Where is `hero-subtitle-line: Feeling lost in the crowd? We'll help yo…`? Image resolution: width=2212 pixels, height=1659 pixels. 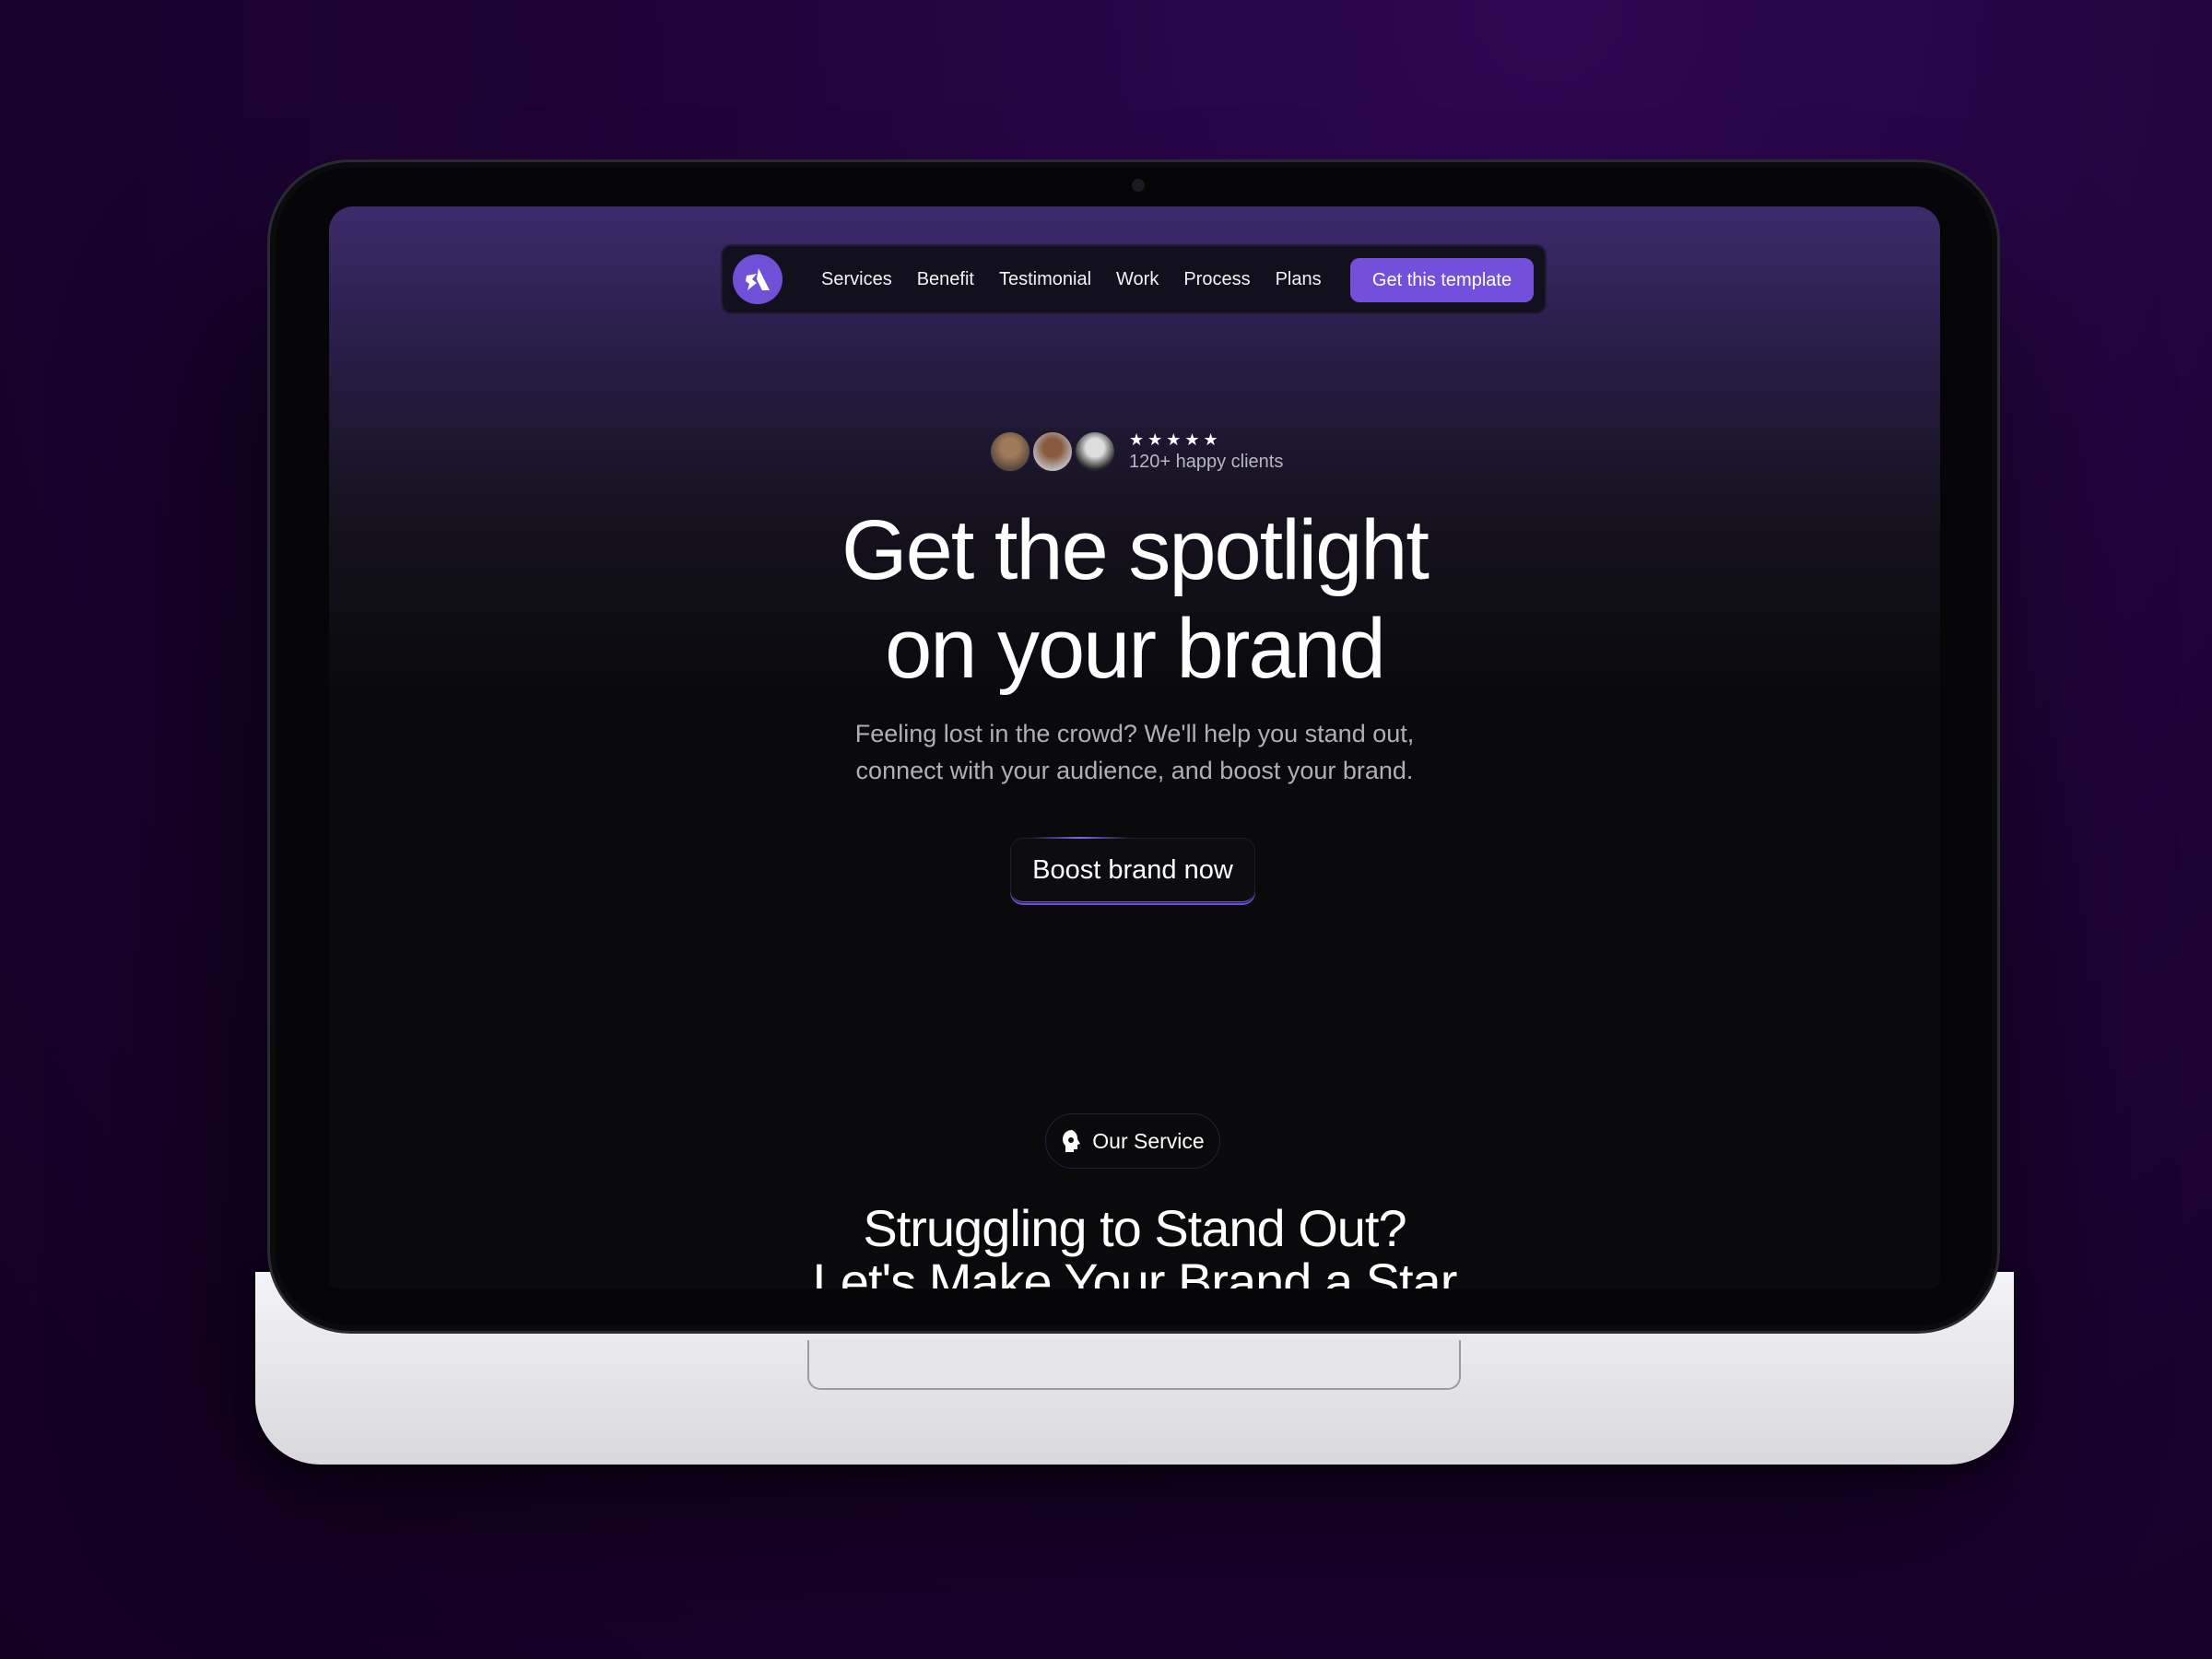
hero-subtitle-line: Feeling lost in the crowd? We'll help yo… is located at coordinates (1134, 733).